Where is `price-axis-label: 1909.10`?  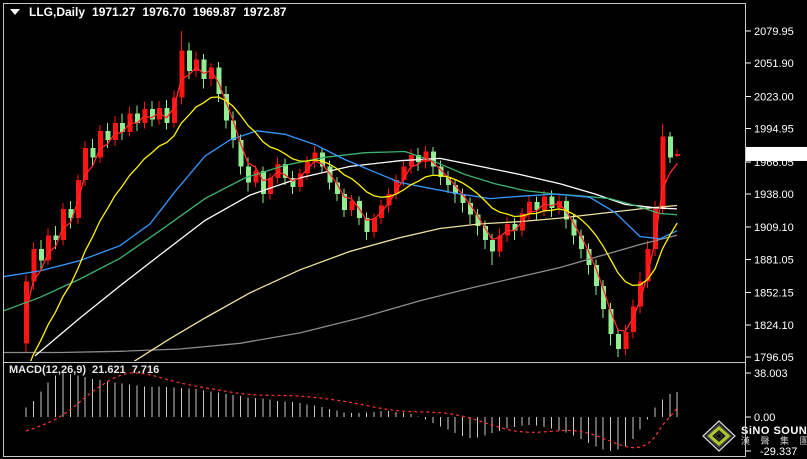
price-axis-label: 1909.10 is located at coordinates (774, 228).